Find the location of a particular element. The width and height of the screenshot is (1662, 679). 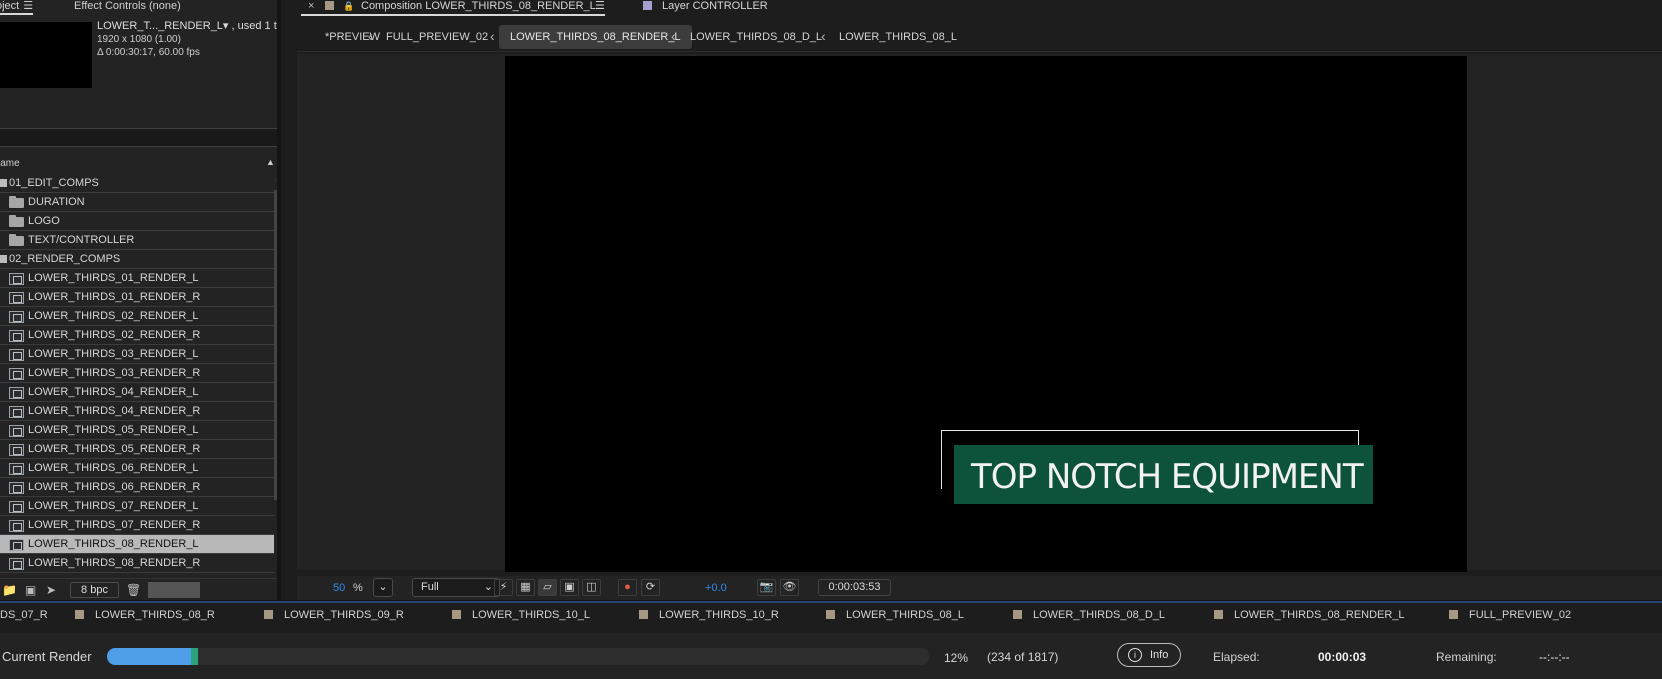

project-item-folder: TEXT/CONTROLLER is located at coordinates (137, 240).